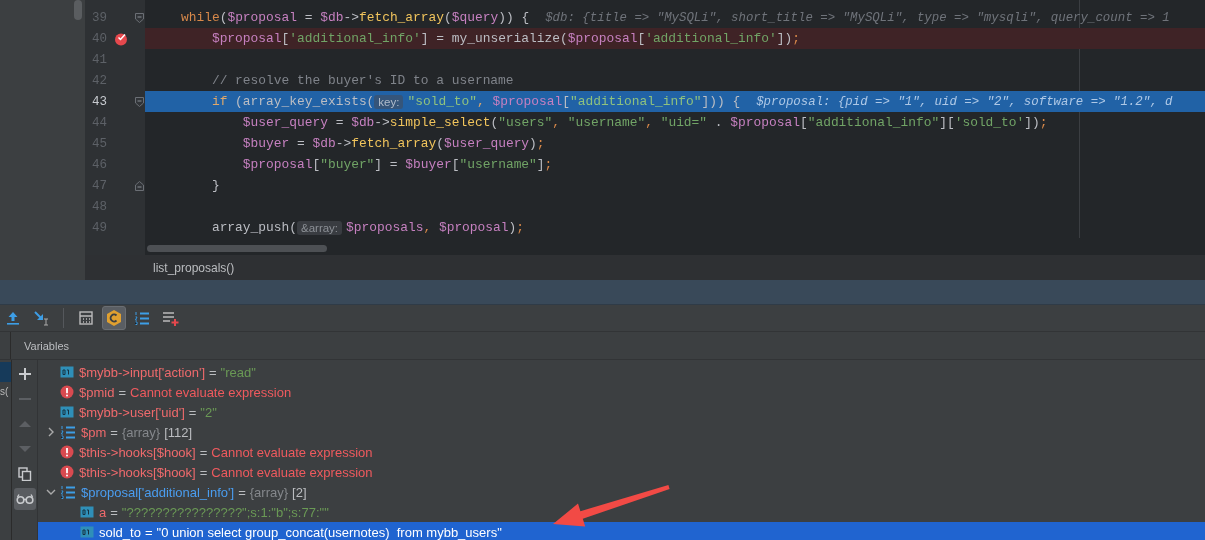 This screenshot has height=540, width=1205. Describe the element at coordinates (167, 372) in the screenshot. I see `variable-entry: $mybb->input['action'] = "read"` at that location.